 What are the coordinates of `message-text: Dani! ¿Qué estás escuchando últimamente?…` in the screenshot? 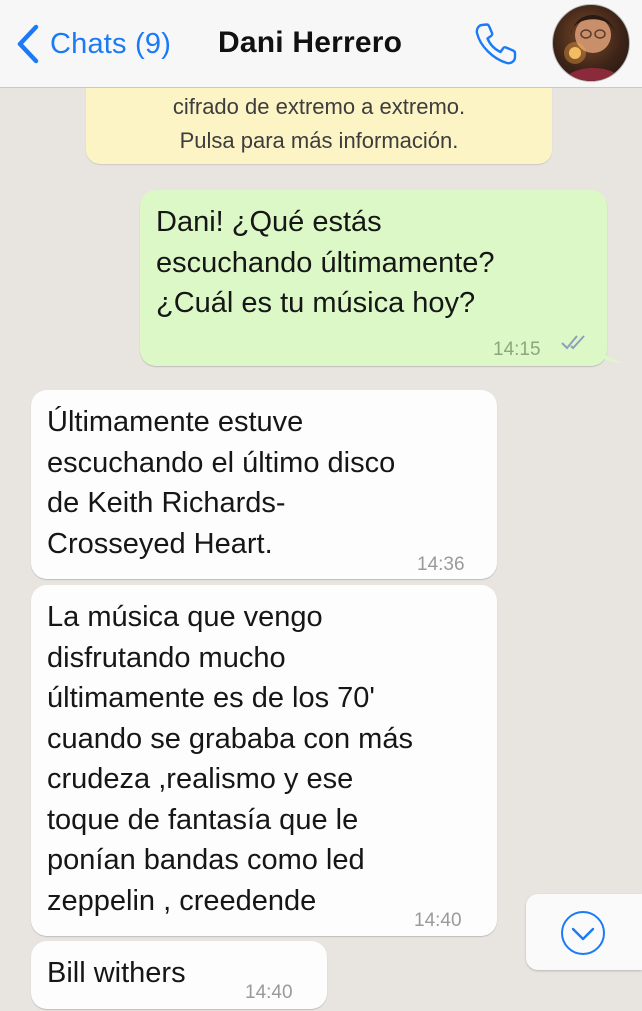 It's located at (325, 262).